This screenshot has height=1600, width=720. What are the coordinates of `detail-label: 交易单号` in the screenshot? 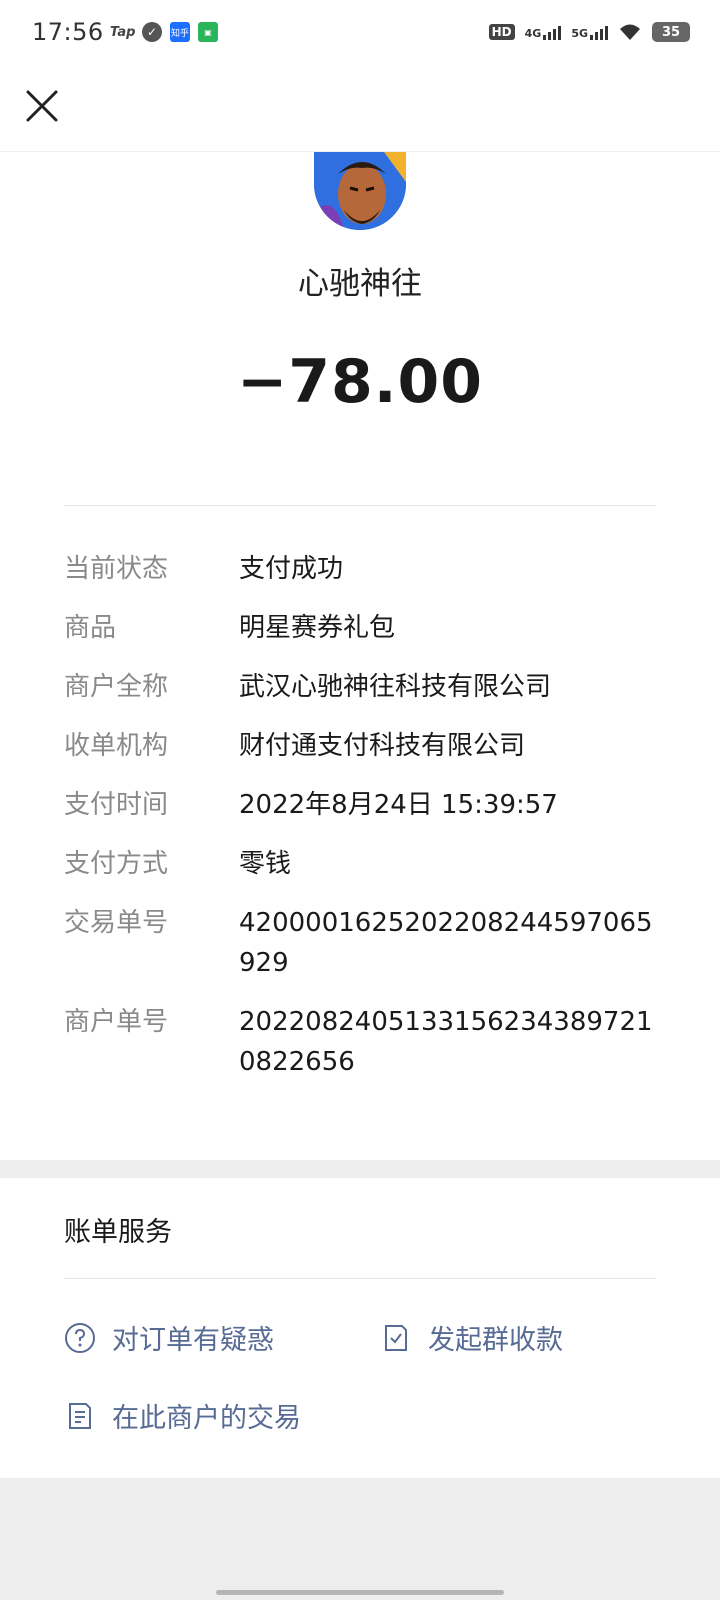 It's located at (116, 923).